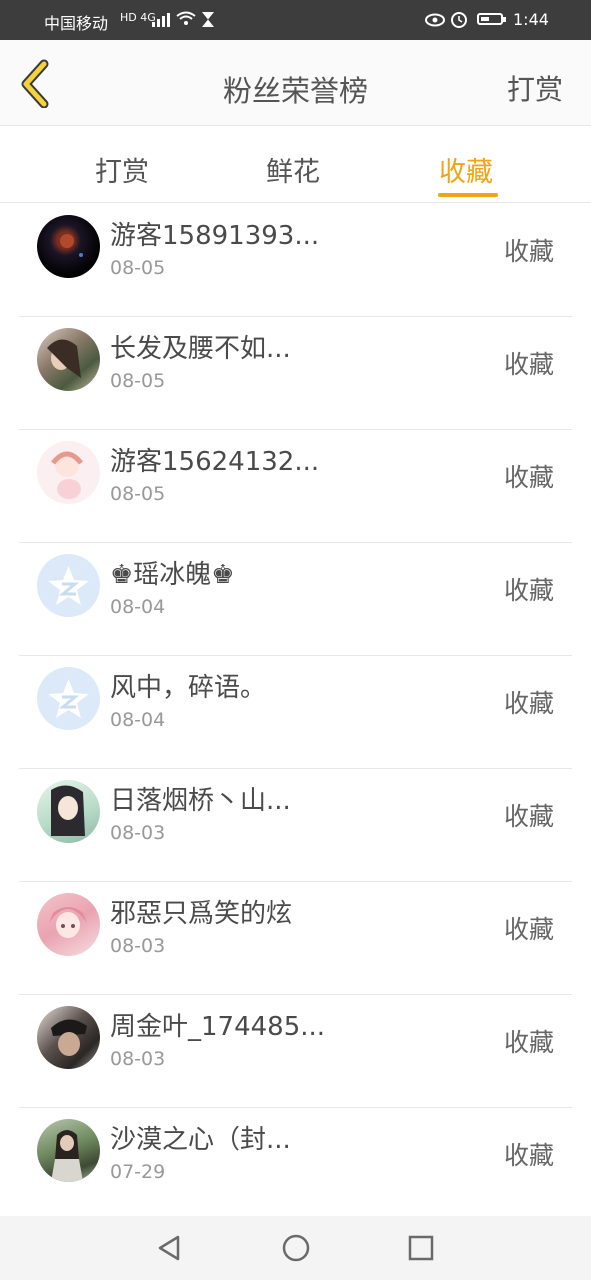 The height and width of the screenshot is (1280, 591). I want to click on tab-bar: 打赏 鲜花 收藏, so click(295, 164).